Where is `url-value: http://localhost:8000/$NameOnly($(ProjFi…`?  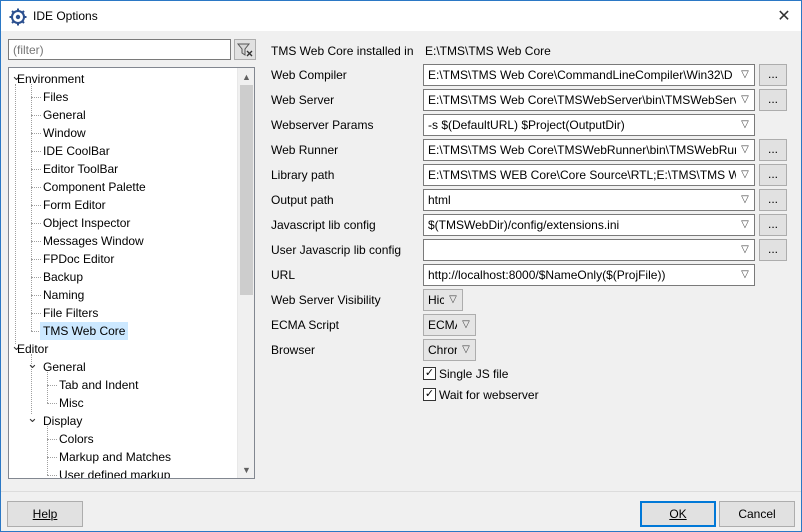
url-value: http://localhost:8000/$NameOnly($(ProjFi… is located at coordinates (547, 275).